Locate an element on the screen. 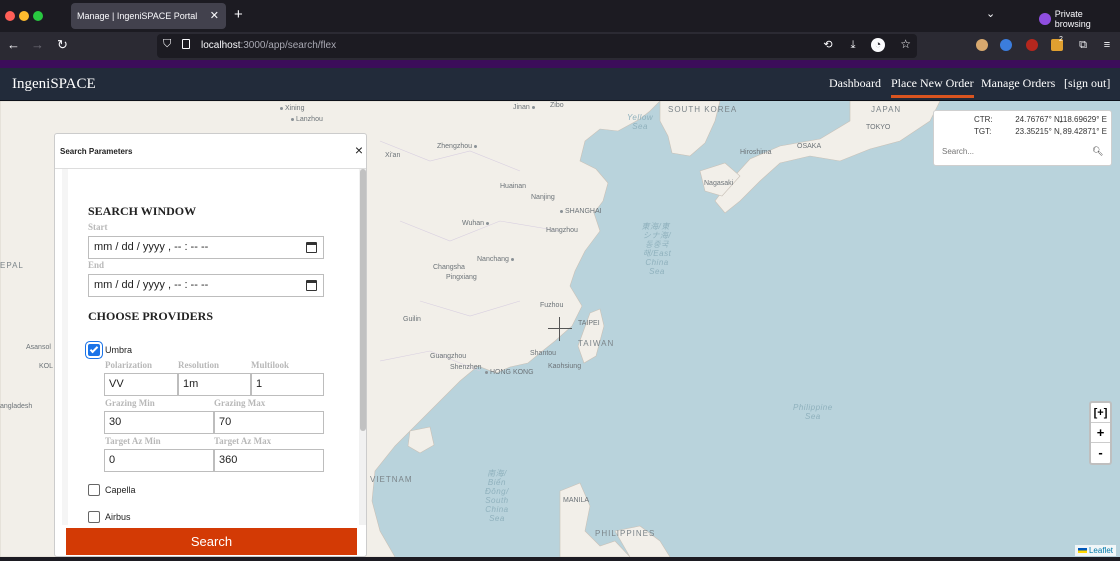 The image size is (1120, 561). map-label-text: KOL is located at coordinates (46, 366).